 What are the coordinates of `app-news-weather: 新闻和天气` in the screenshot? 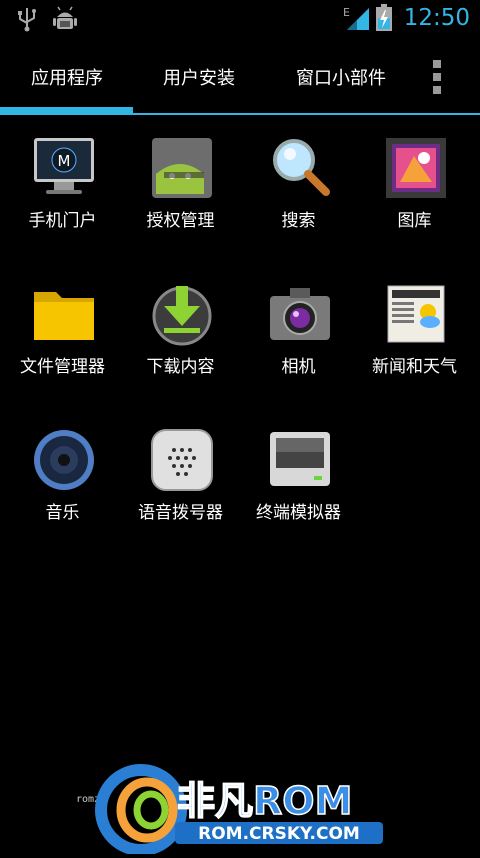 It's located at (414, 342).